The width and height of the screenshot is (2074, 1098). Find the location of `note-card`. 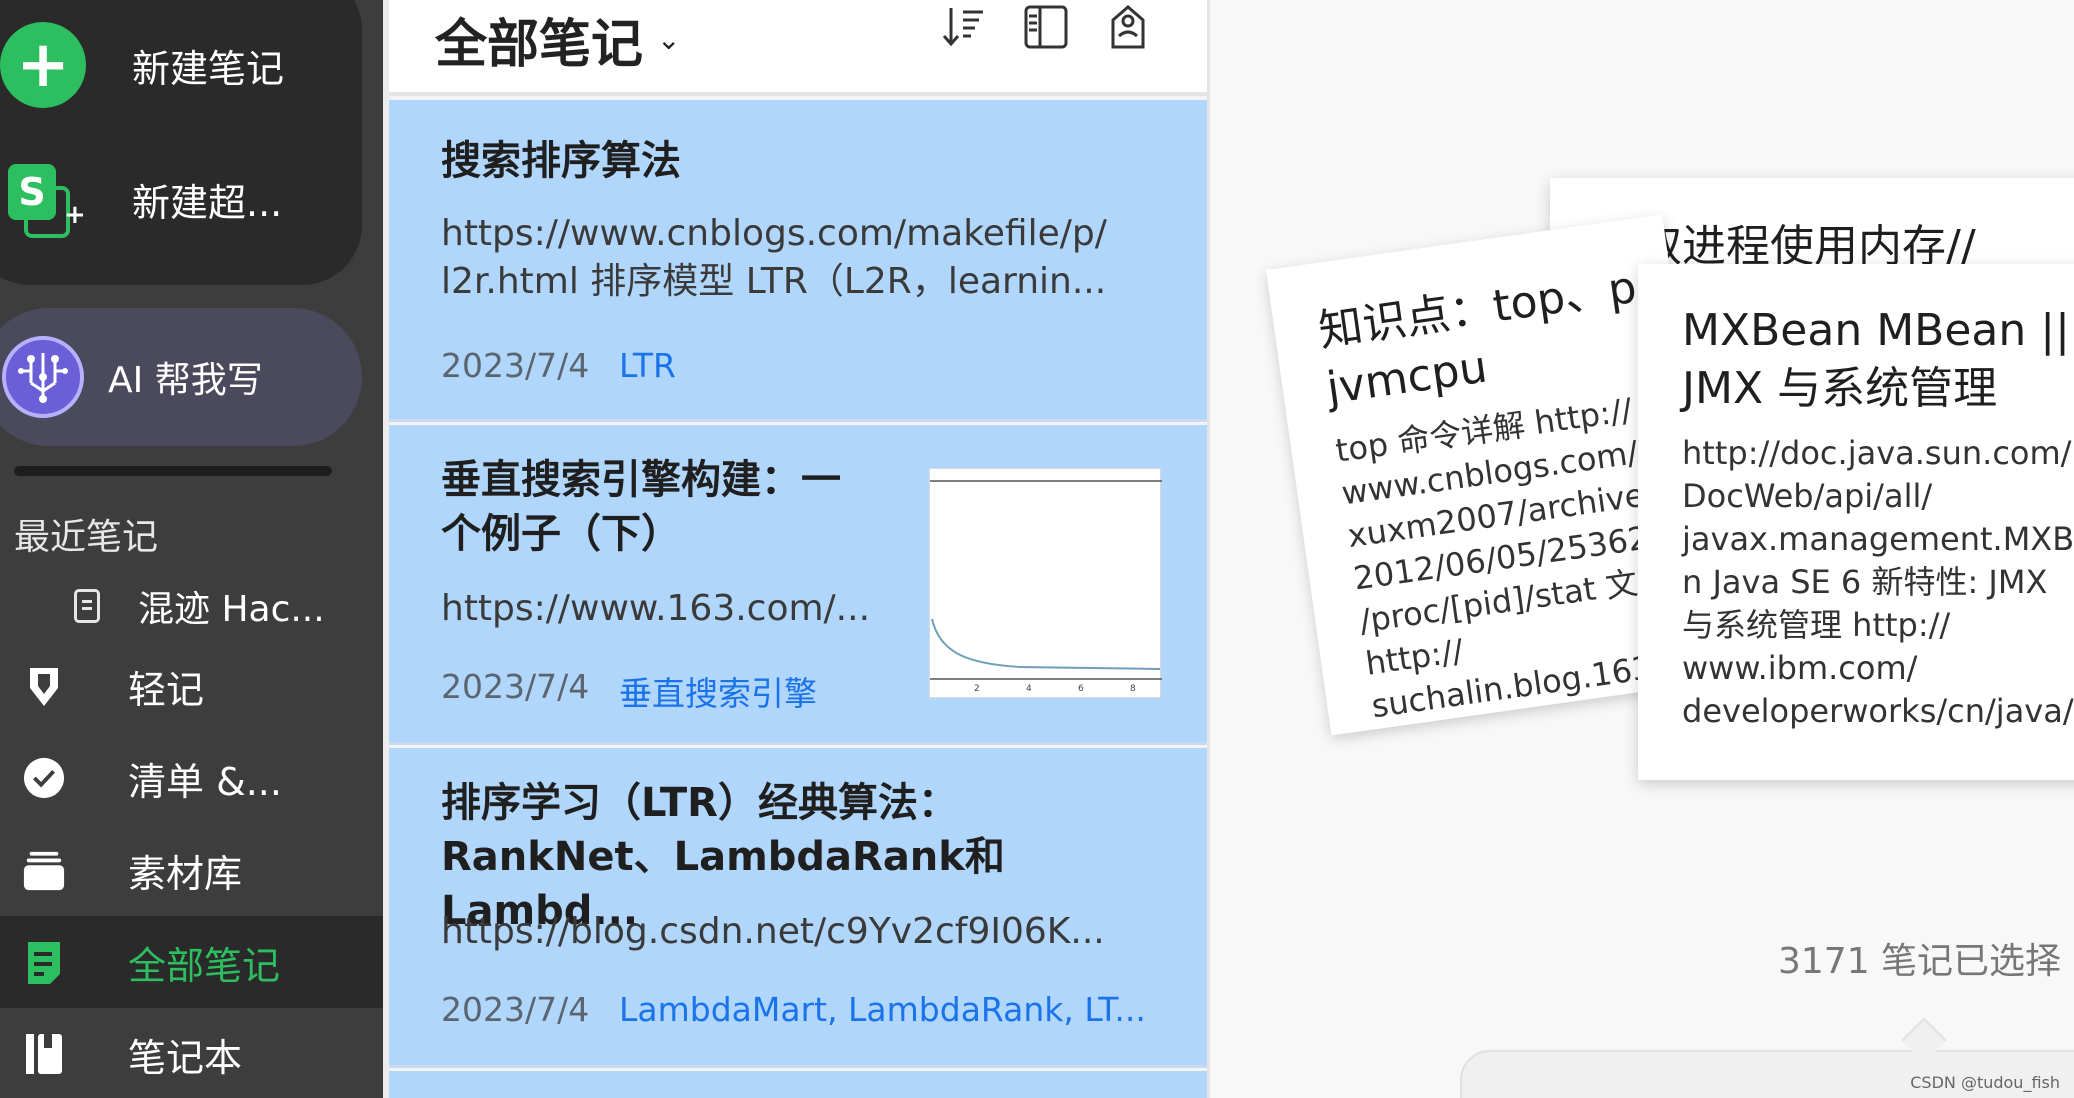

note-card is located at coordinates (798, 1084).